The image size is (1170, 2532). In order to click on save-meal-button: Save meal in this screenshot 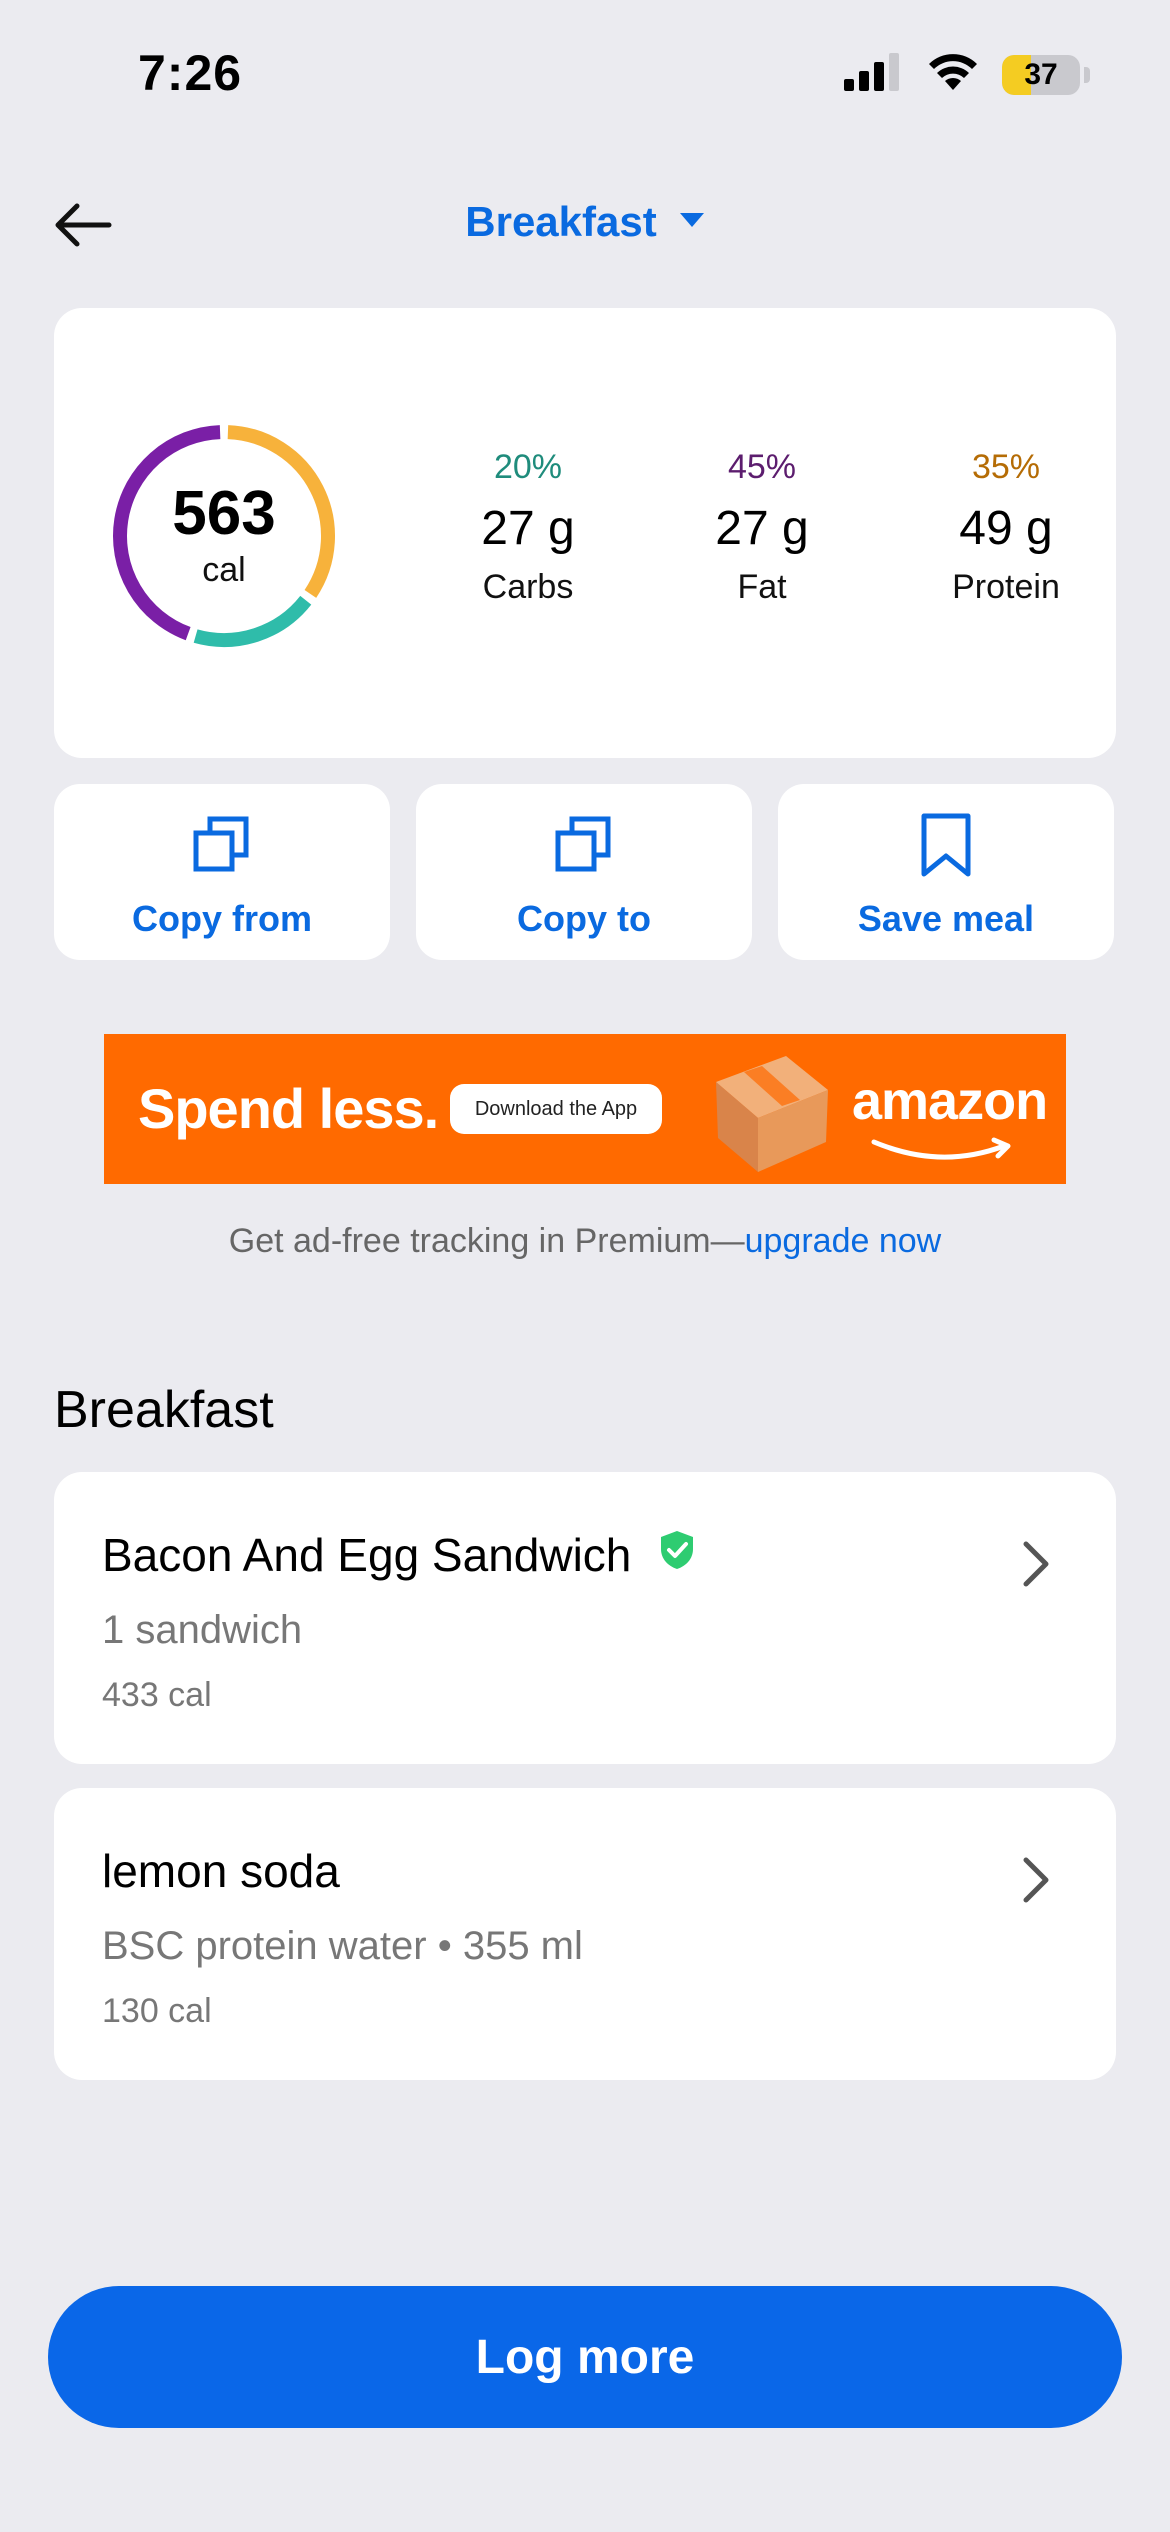, I will do `click(946, 872)`.